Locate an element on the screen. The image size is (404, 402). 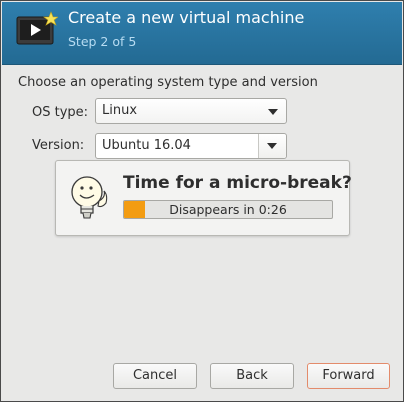
version-combo: Ubuntu 16.04 is located at coordinates (191, 146).